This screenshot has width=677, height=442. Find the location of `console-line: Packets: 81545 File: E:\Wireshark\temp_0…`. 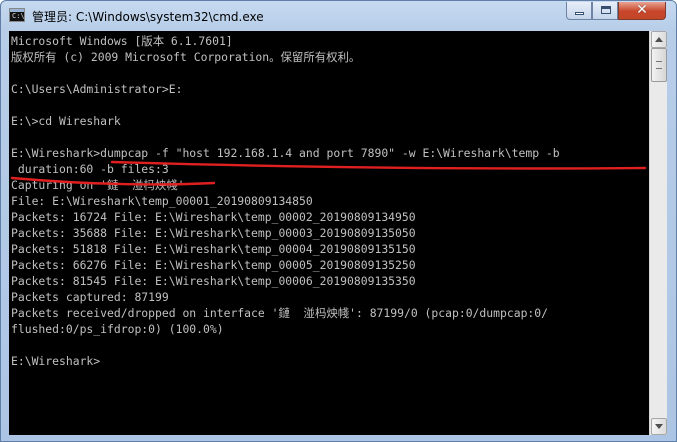

console-line: Packets: 81545 File: E:\Wireshark\temp_0… is located at coordinates (213, 281).